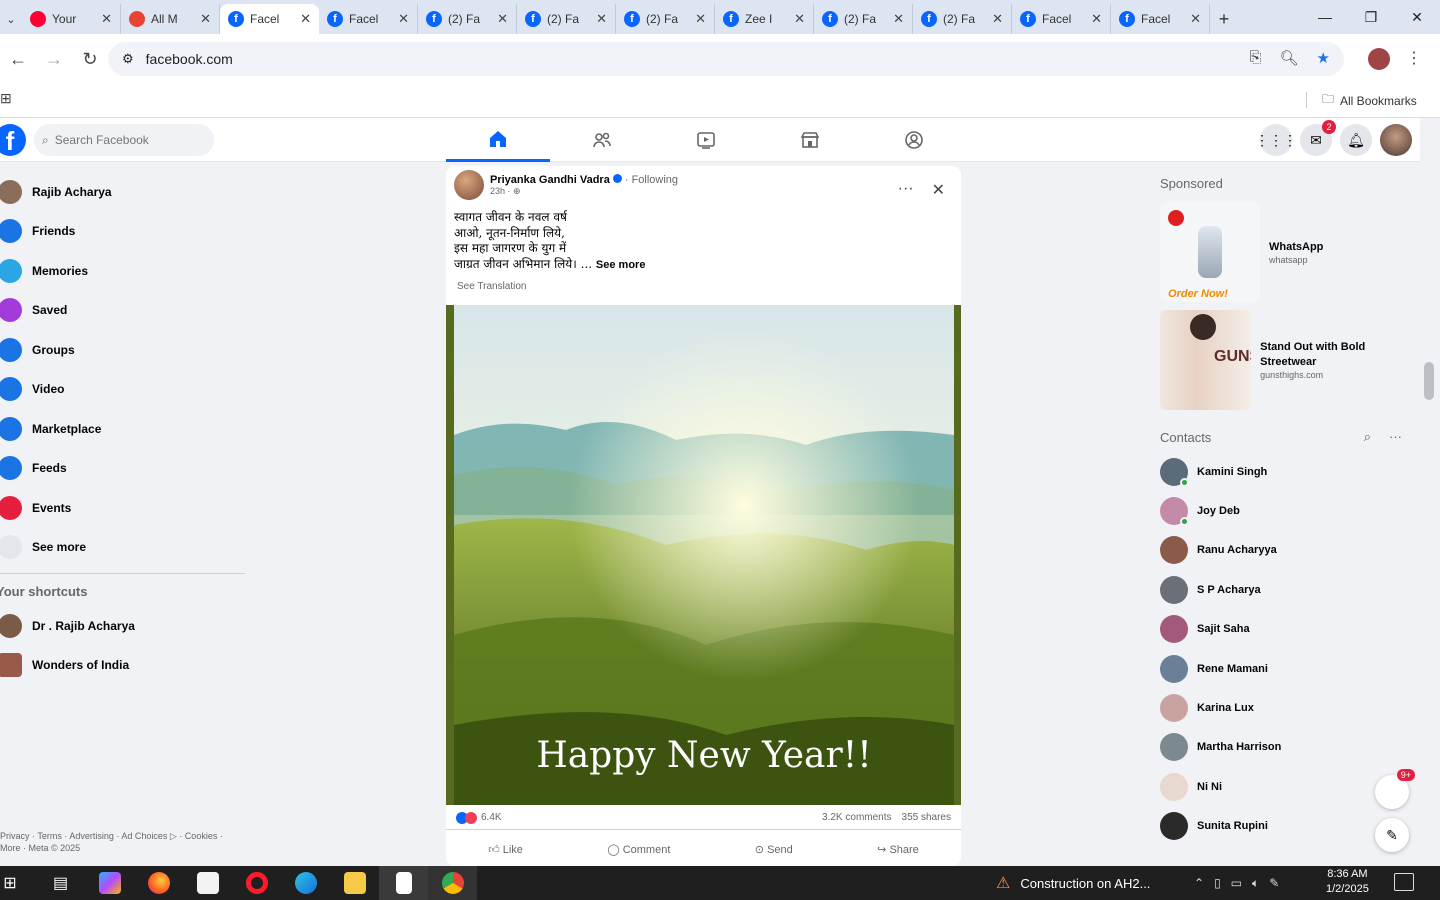 The height and width of the screenshot is (900, 1440). I want to click on search-input, so click(124, 140).